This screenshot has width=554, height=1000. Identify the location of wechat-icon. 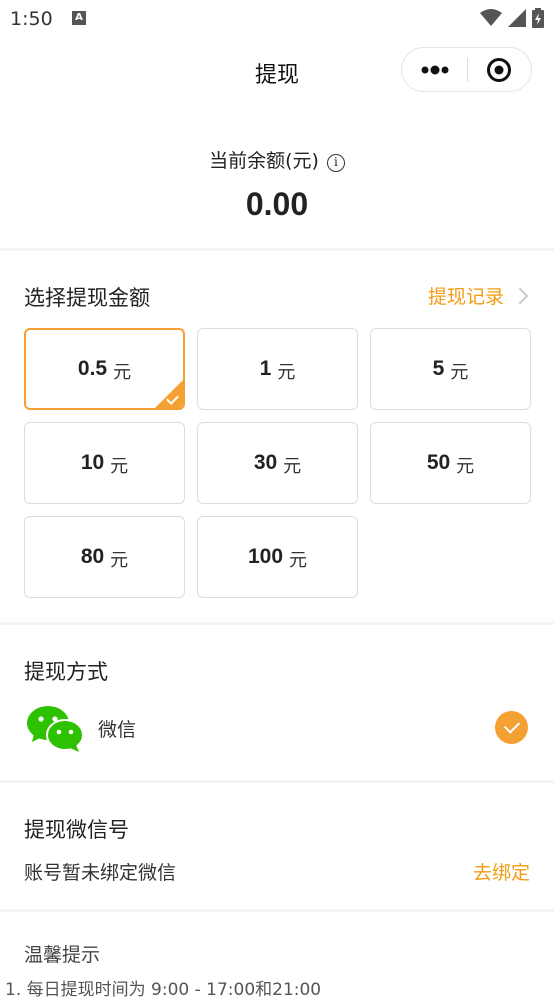
(55, 729).